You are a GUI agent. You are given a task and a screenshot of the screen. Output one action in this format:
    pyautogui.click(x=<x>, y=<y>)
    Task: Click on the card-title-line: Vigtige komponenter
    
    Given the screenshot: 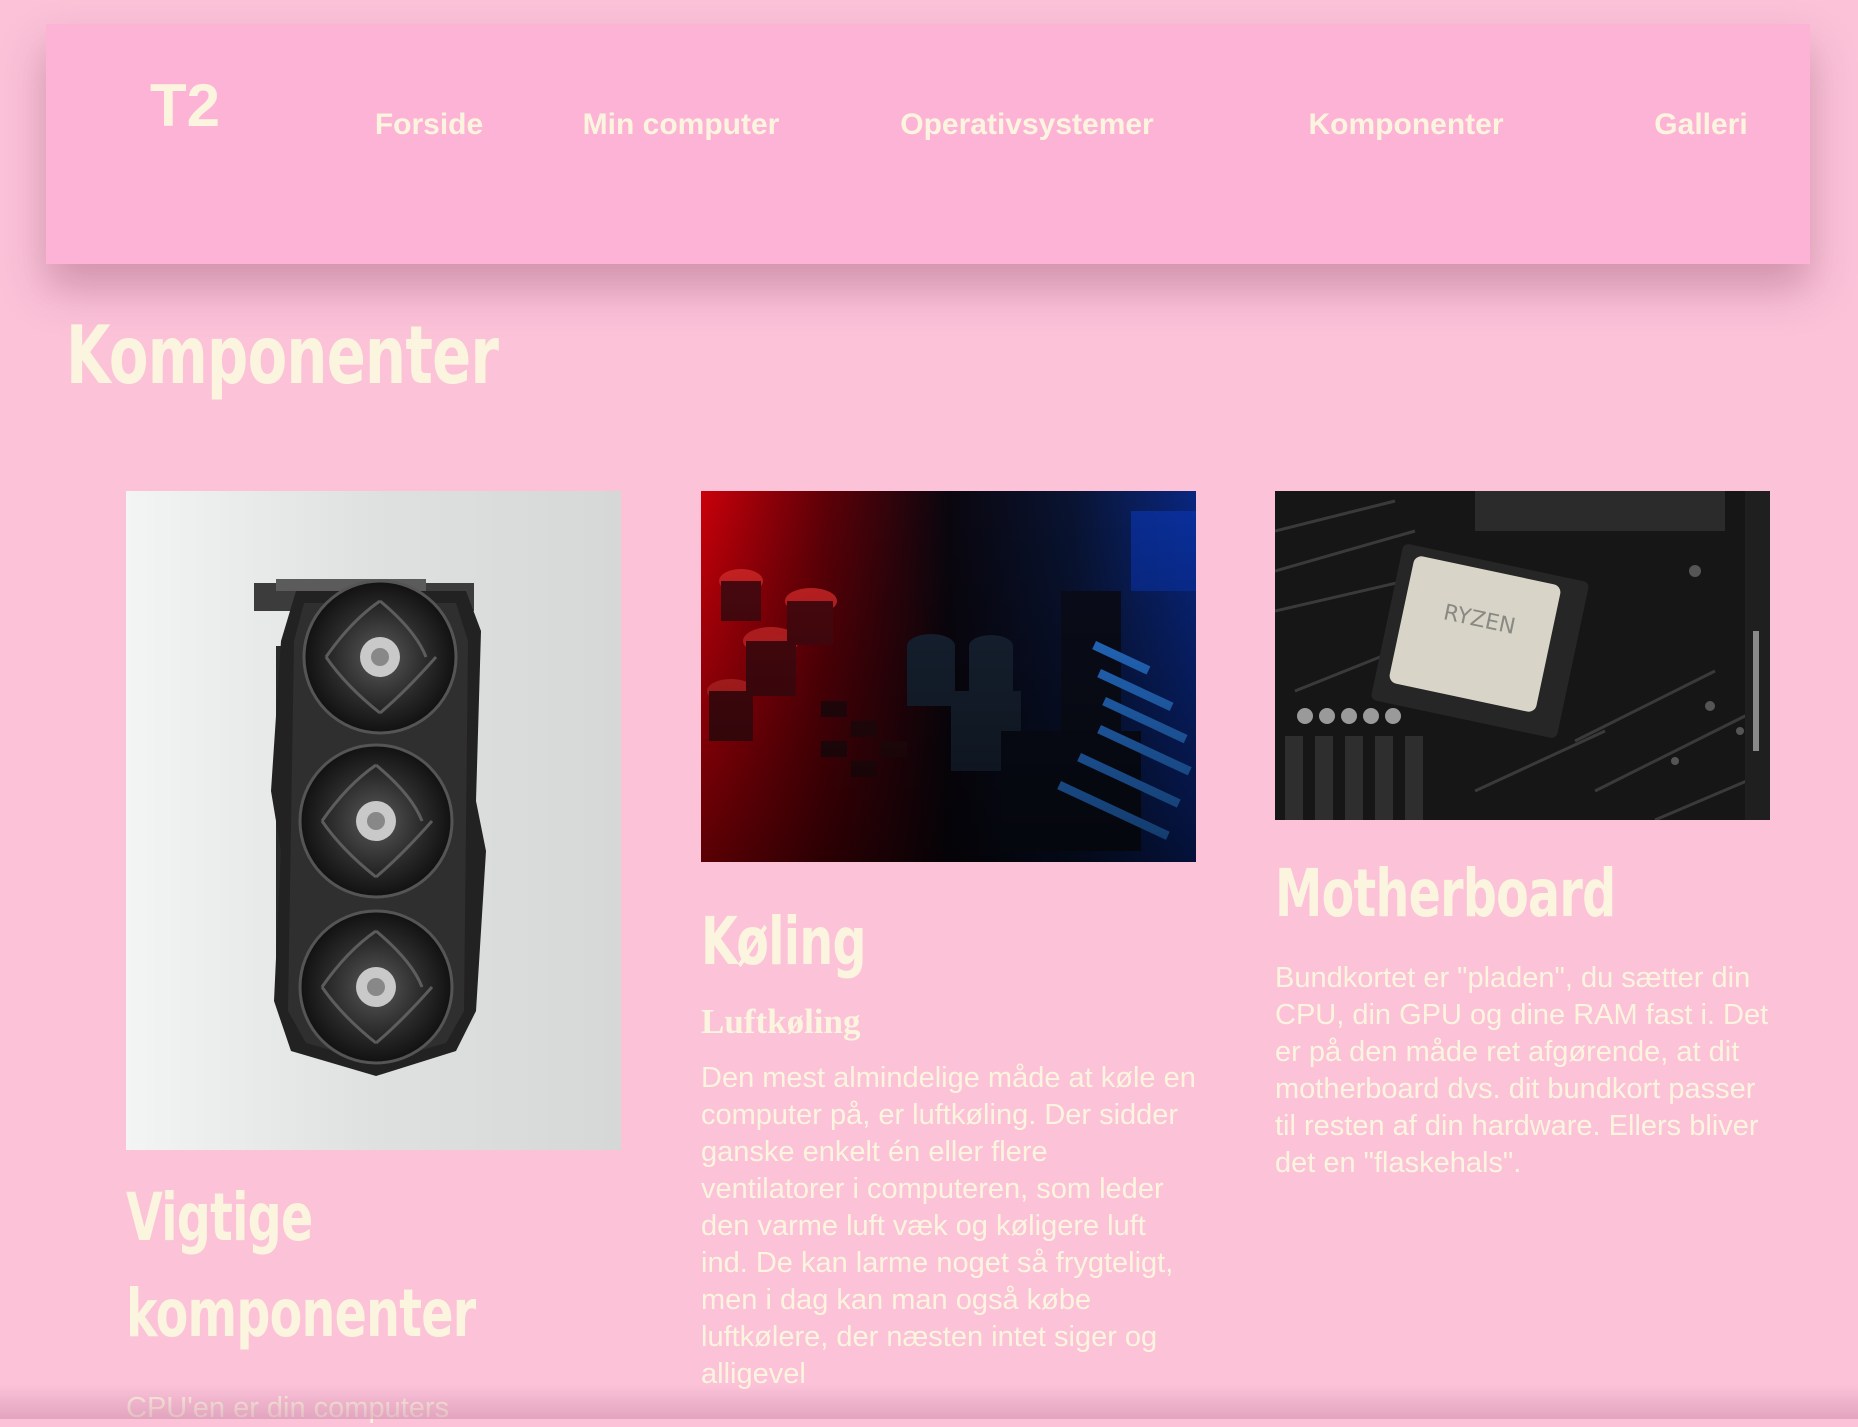 What is the action you would take?
    pyautogui.click(x=301, y=1265)
    